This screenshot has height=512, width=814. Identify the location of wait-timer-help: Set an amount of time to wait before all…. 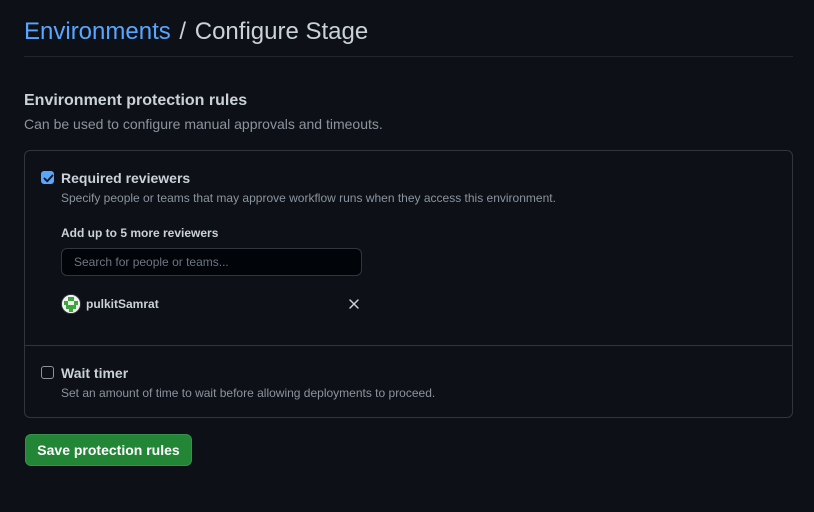
(248, 393).